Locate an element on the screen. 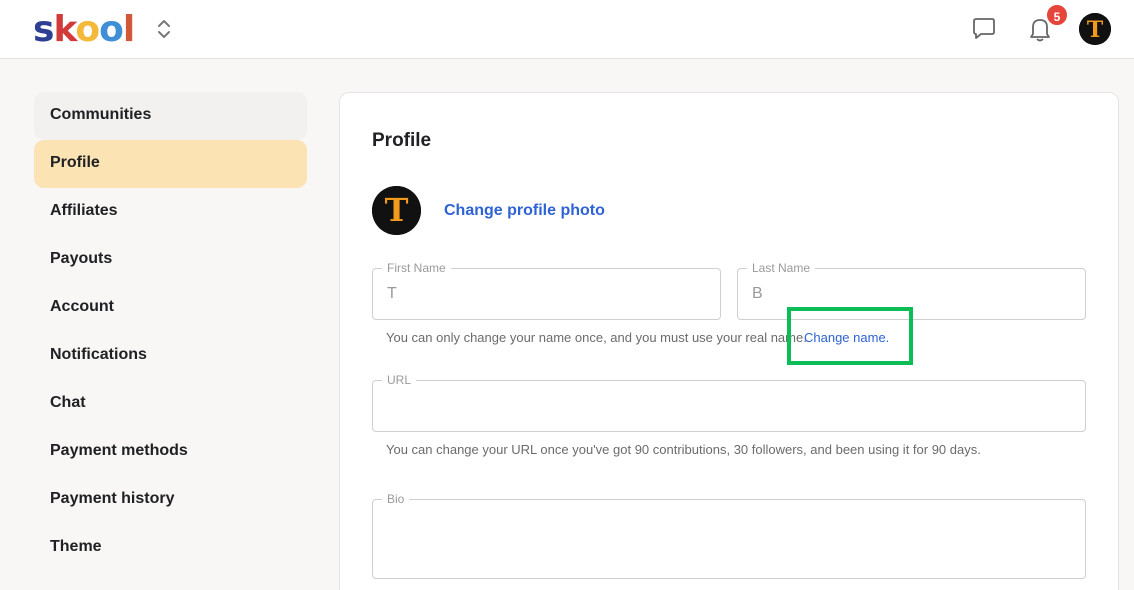 The image size is (1134, 590). notification-count-badge: 5 is located at coordinates (1057, 15).